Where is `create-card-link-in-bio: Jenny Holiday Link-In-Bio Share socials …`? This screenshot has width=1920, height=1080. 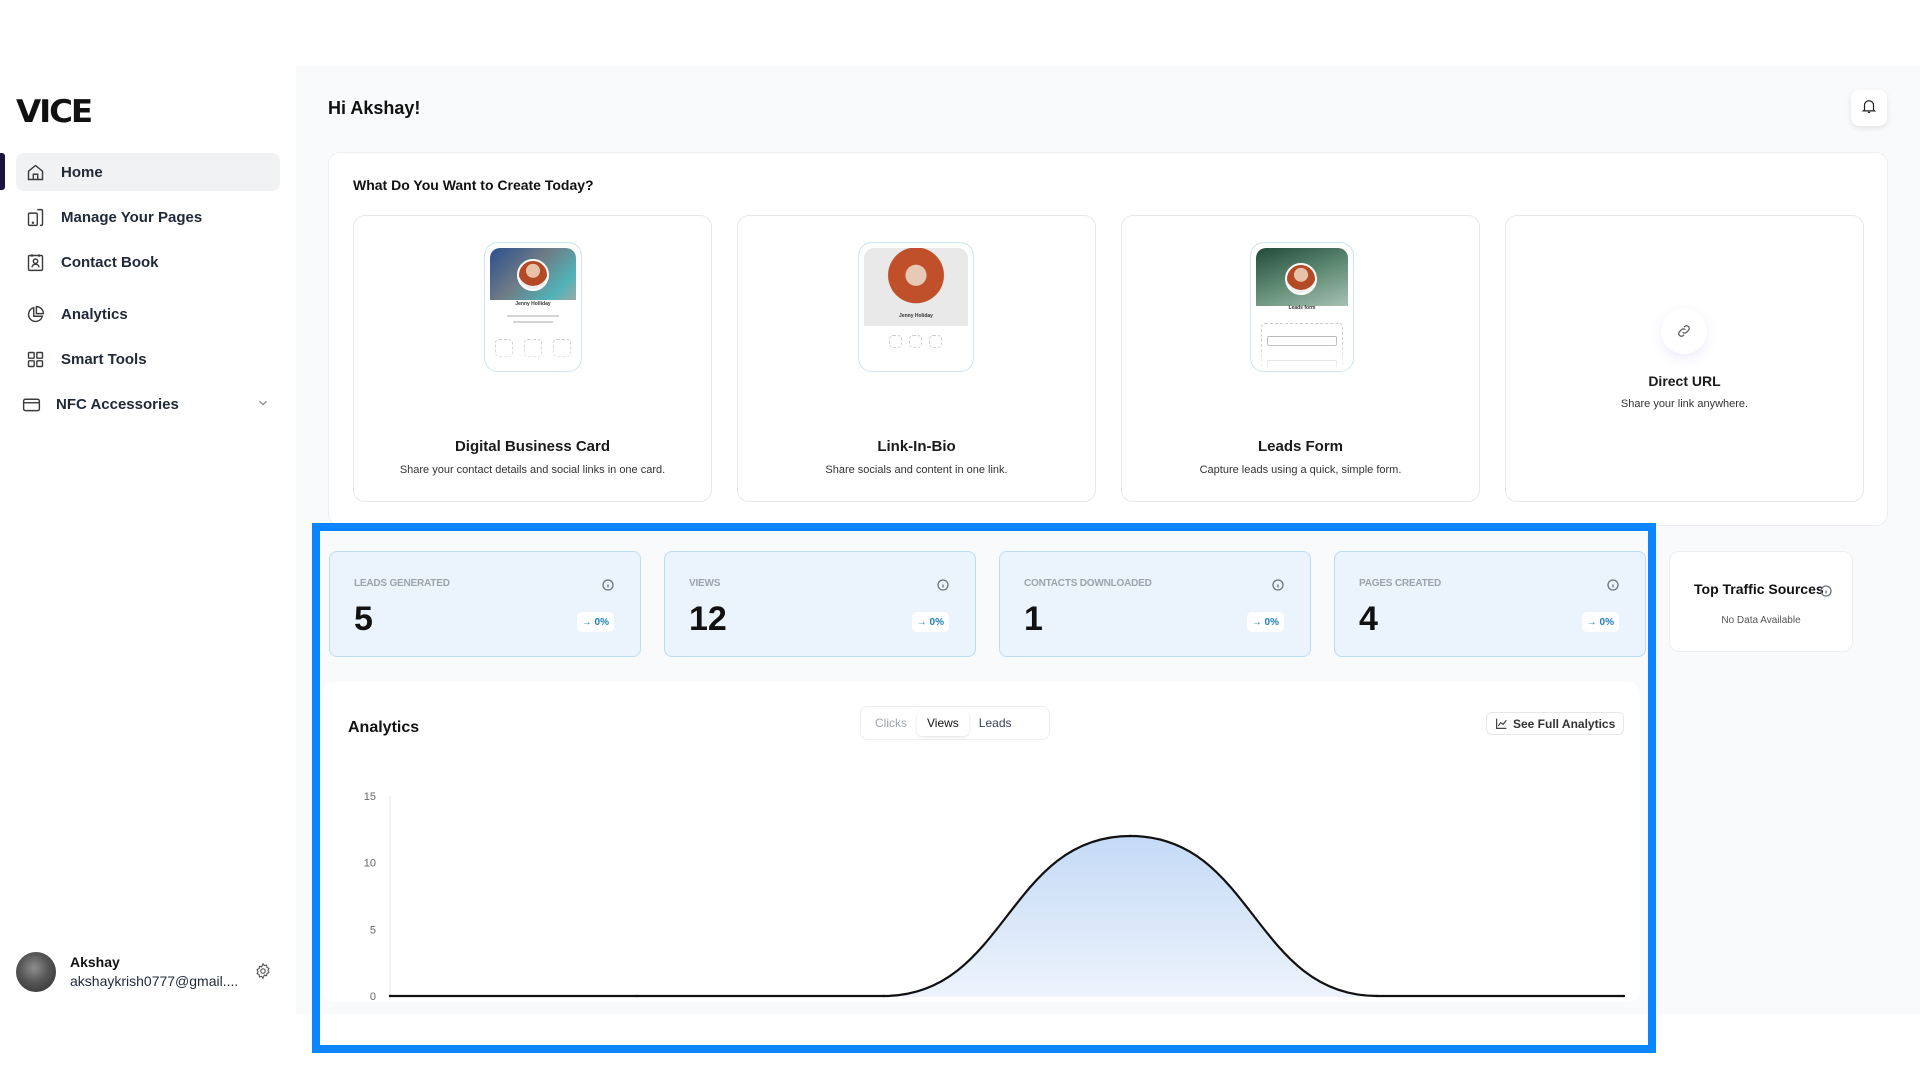
create-card-link-in-bio: Jenny Holiday Link-In-Bio Share socials … is located at coordinates (916, 358).